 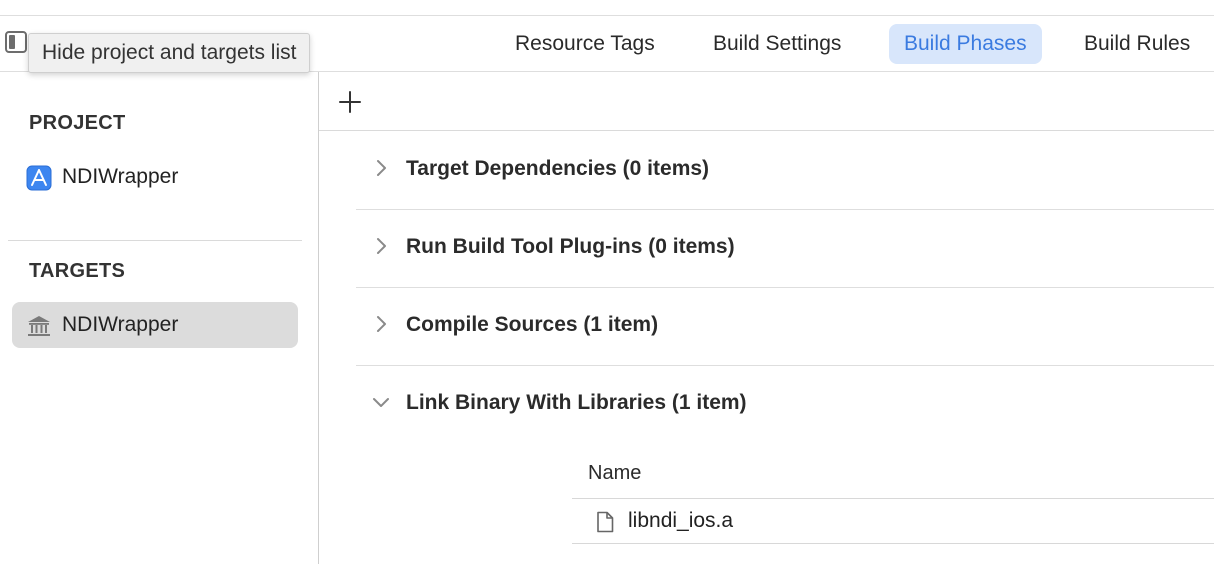 I want to click on library-target-icon, so click(x=39, y=326).